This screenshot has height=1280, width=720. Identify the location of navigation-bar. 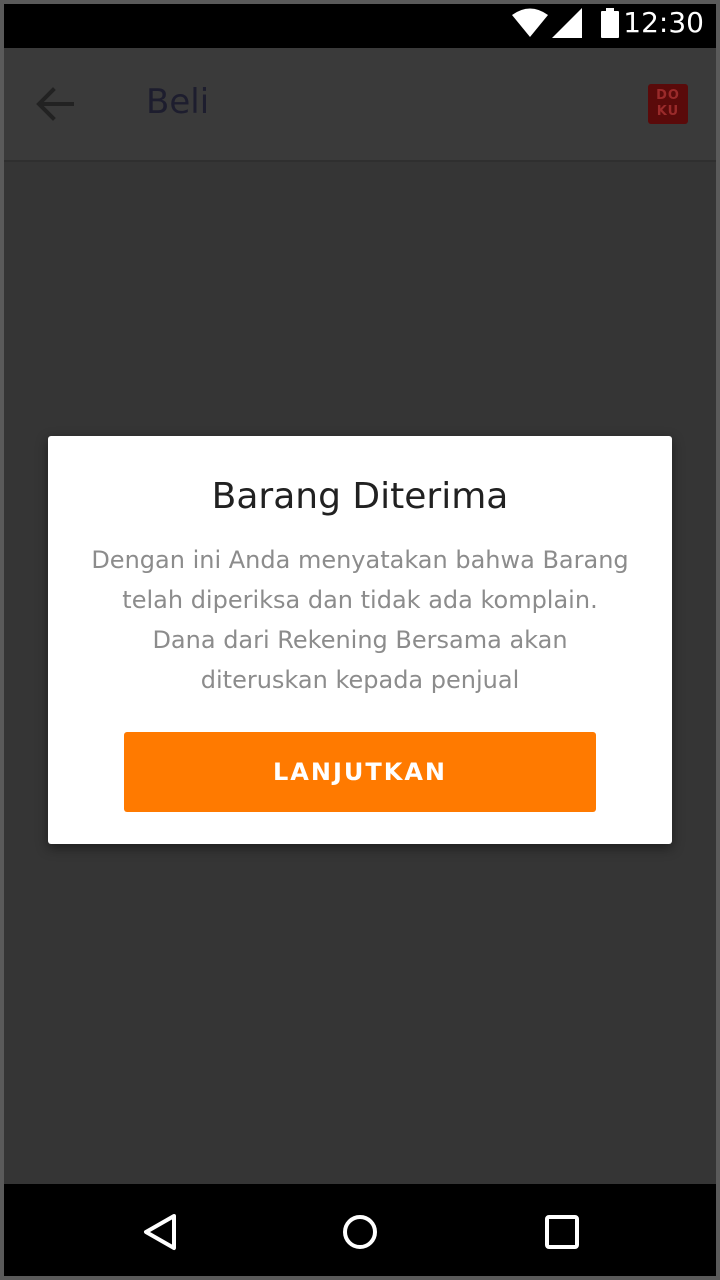
(360, 1232).